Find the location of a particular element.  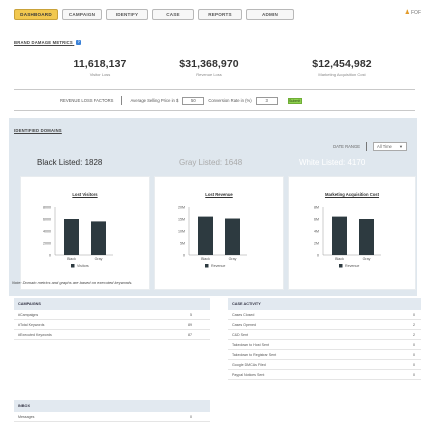

tab-admin: ADMIN is located at coordinates (270, 14).